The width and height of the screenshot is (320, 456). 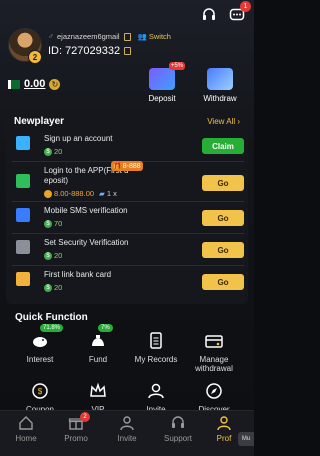 What do you see at coordinates (100, 337) in the screenshot?
I see `fund-icon: 7%` at bounding box center [100, 337].